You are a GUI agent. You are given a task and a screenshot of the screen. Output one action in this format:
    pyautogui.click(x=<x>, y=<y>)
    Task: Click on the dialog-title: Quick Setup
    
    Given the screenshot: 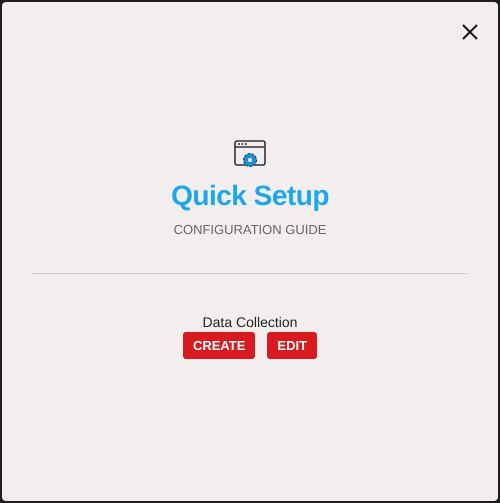 What is the action you would take?
    pyautogui.click(x=250, y=196)
    